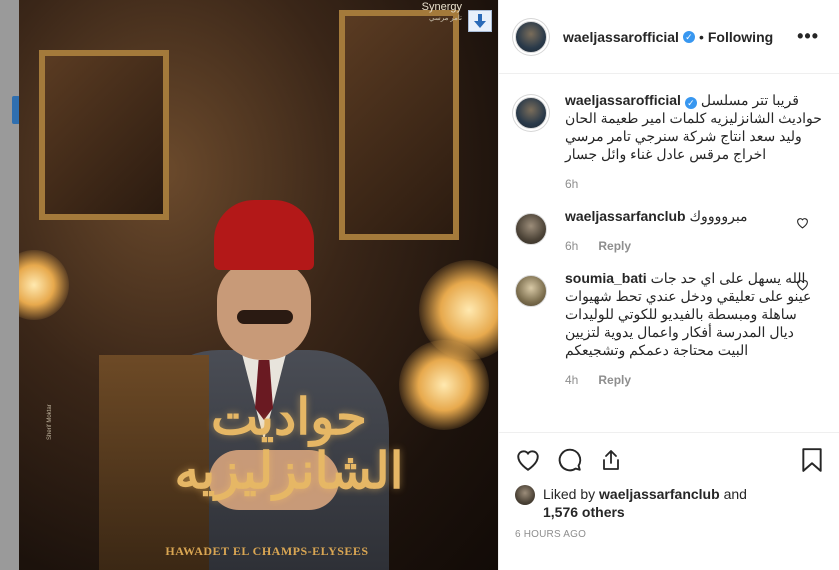 This screenshot has height=570, width=839. Describe the element at coordinates (808, 36) in the screenshot. I see `more-options-icon: •••` at that location.